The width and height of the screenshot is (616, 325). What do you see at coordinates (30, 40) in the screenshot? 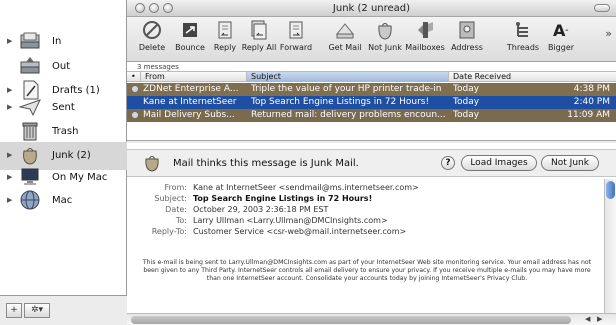
I see `inbox-tray-icon` at bounding box center [30, 40].